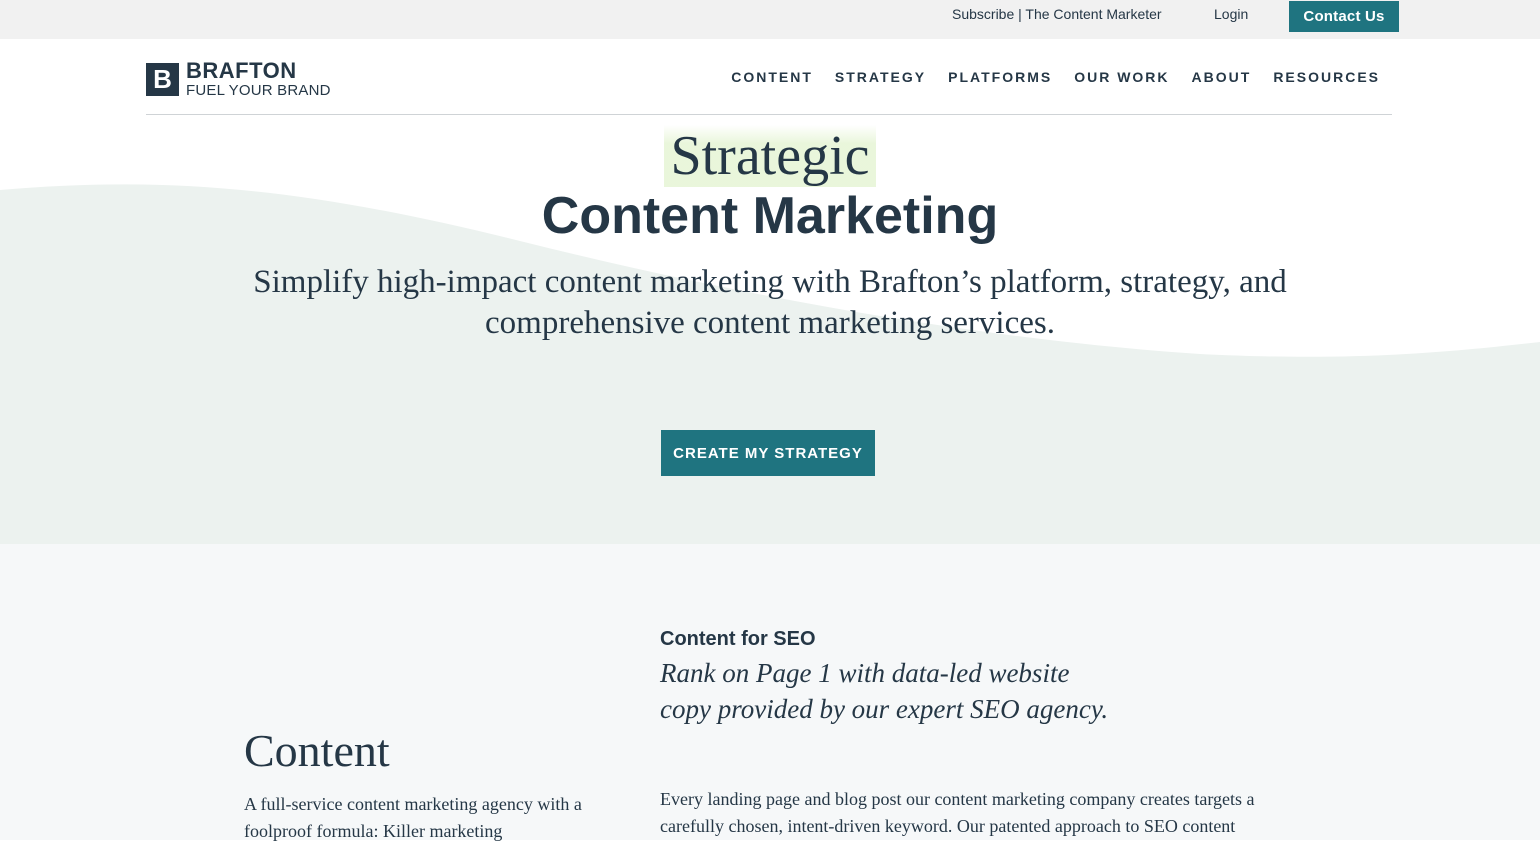 The image size is (1540, 845). Describe the element at coordinates (1231, 14) in the screenshot. I see `login-link: Login` at that location.